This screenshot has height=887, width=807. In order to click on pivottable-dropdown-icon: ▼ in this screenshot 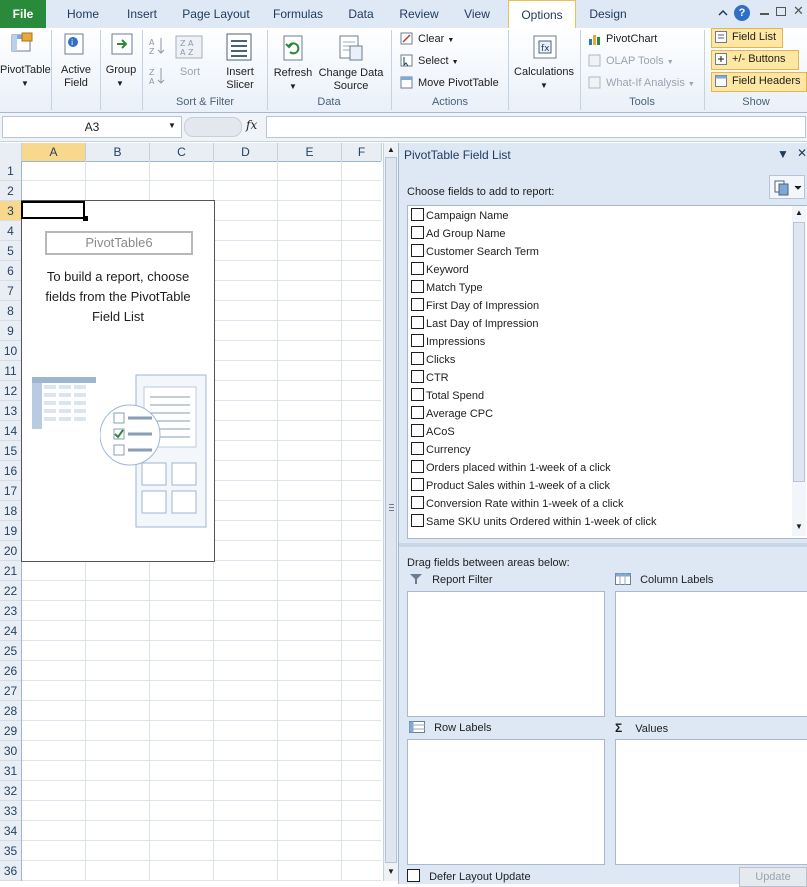, I will do `click(25, 83)`.